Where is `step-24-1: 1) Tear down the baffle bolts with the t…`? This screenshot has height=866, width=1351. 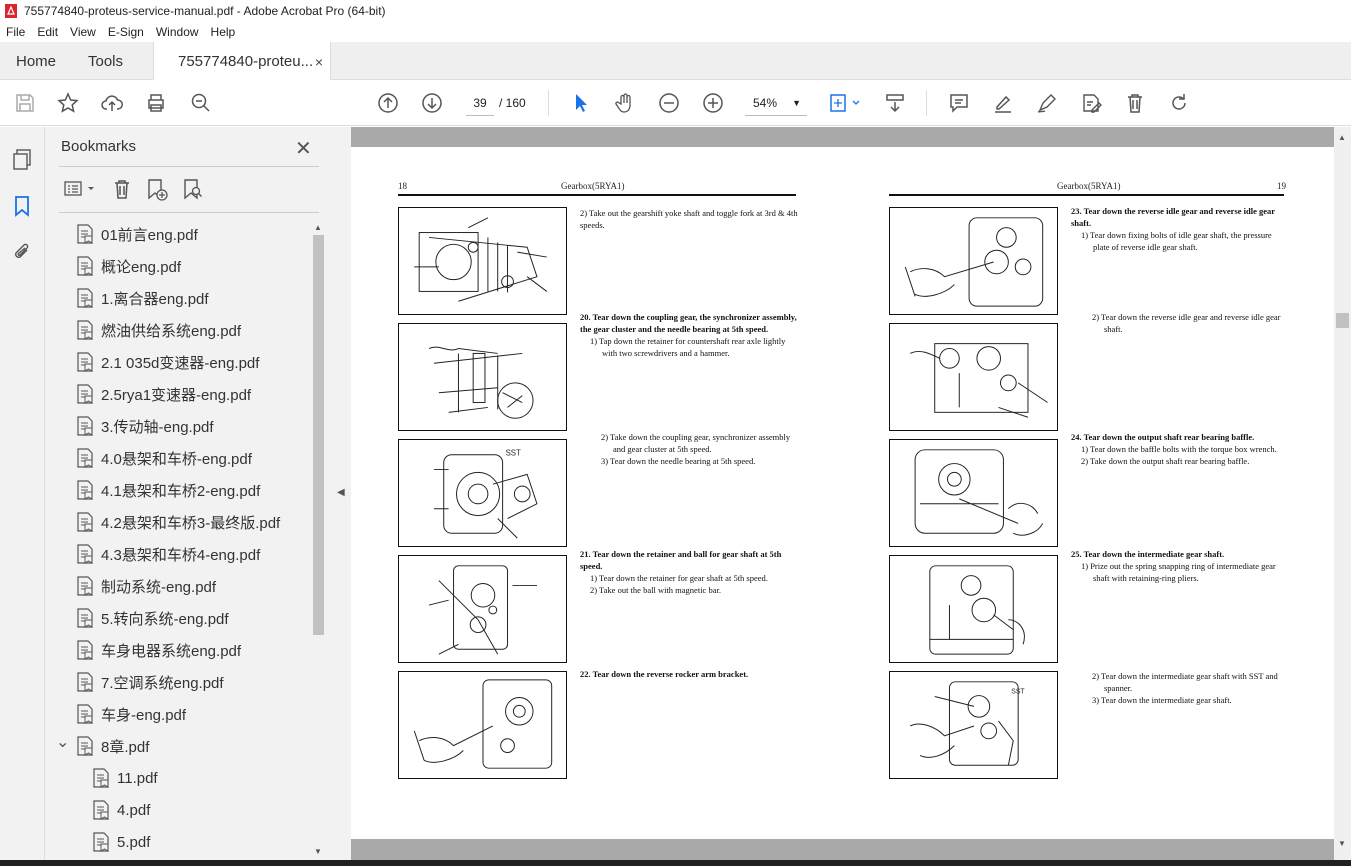
step-24-1: 1) Tear down the baffle bolts with the t… is located at coordinates (1179, 449).